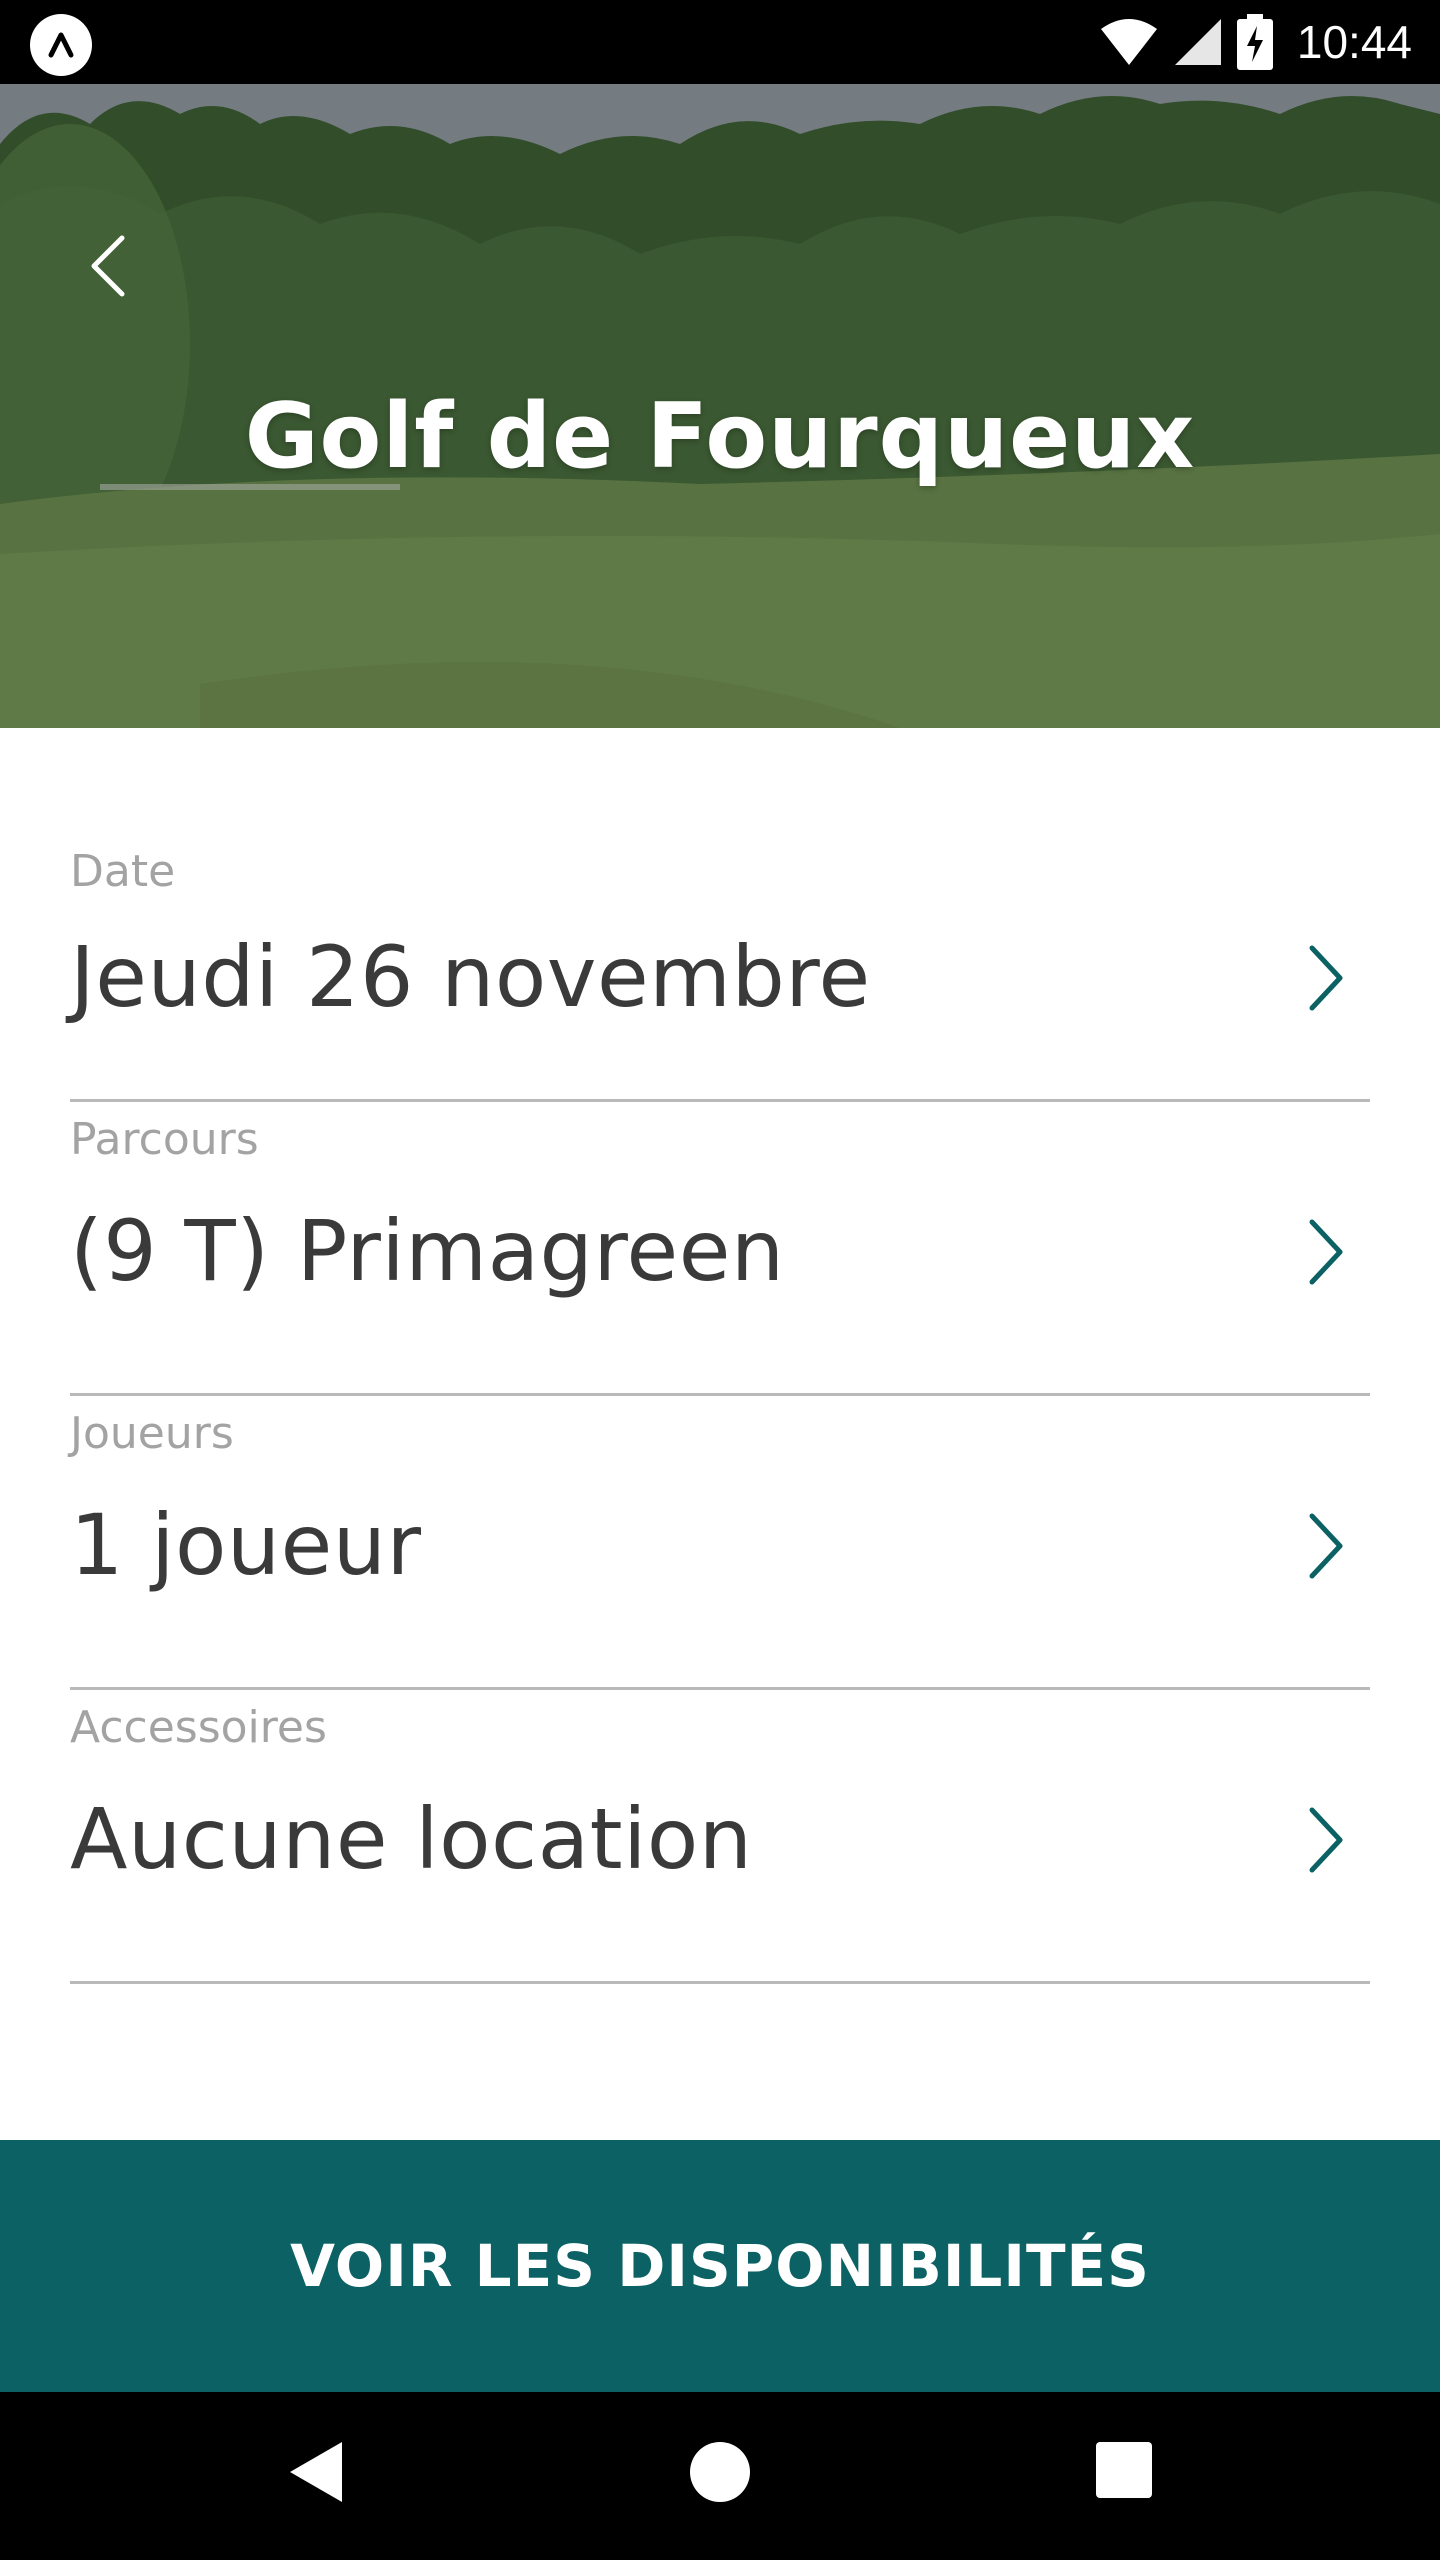 This screenshot has height=2560, width=1440. I want to click on recents-square-icon, so click(1124, 2470).